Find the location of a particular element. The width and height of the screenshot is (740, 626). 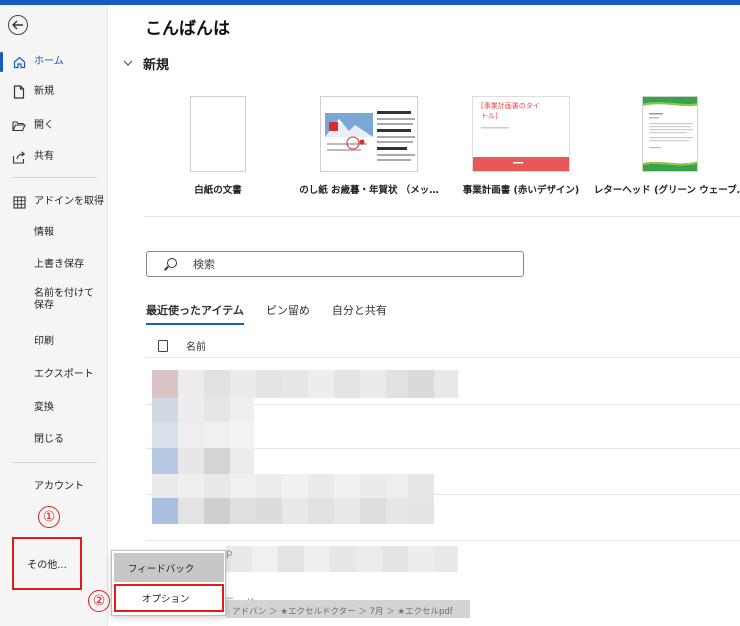

sidebar-item-print: 印刷 is located at coordinates (53, 342).